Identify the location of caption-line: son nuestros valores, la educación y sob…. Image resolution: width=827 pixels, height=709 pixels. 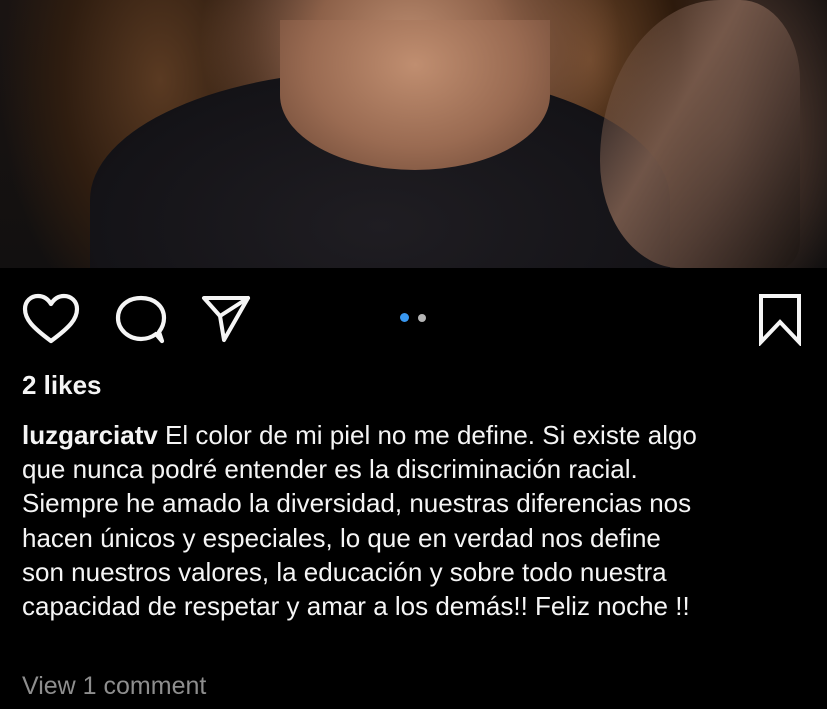
(344, 571).